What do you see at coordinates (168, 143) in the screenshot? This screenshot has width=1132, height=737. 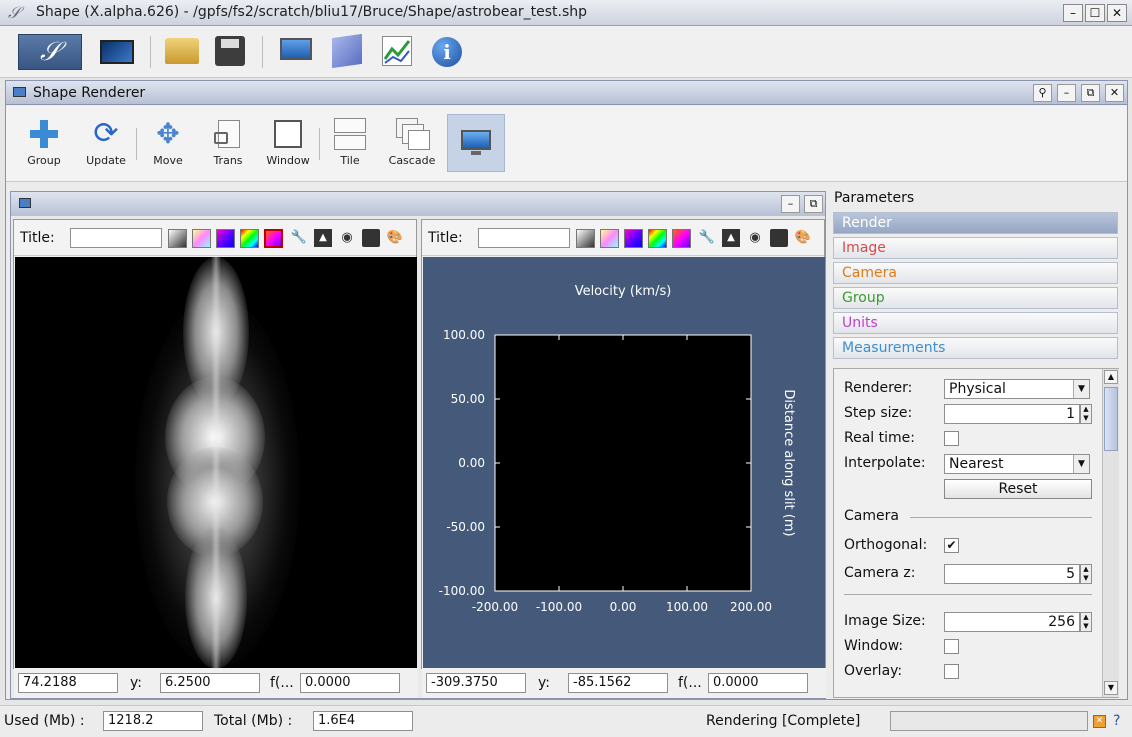 I see `move-tool: ✥ Move` at bounding box center [168, 143].